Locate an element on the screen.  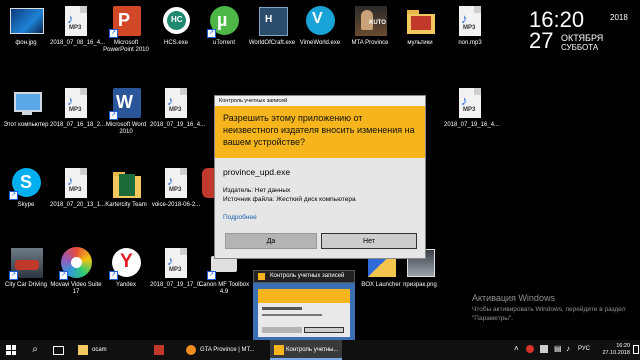
clock-weekday: СУББОТА is located at coordinates (580, 47).